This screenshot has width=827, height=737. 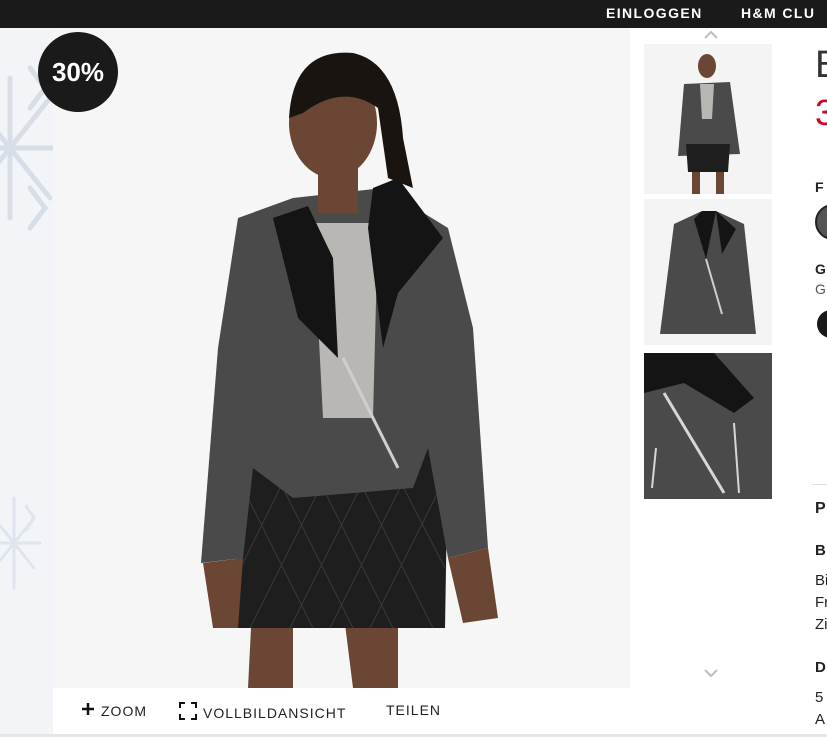 What do you see at coordinates (124, 710) in the screenshot?
I see `zoom-label: ZOOM` at bounding box center [124, 710].